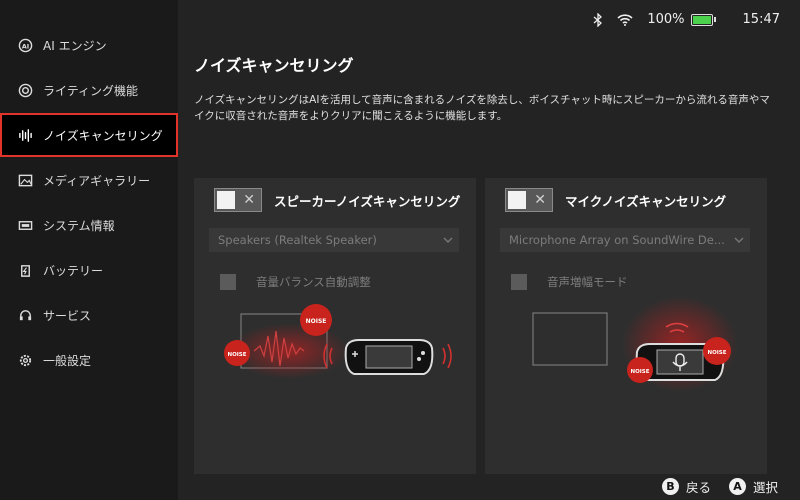 This screenshot has height=500, width=800. What do you see at coordinates (25, 270) in the screenshot?
I see `battery-icon` at bounding box center [25, 270].